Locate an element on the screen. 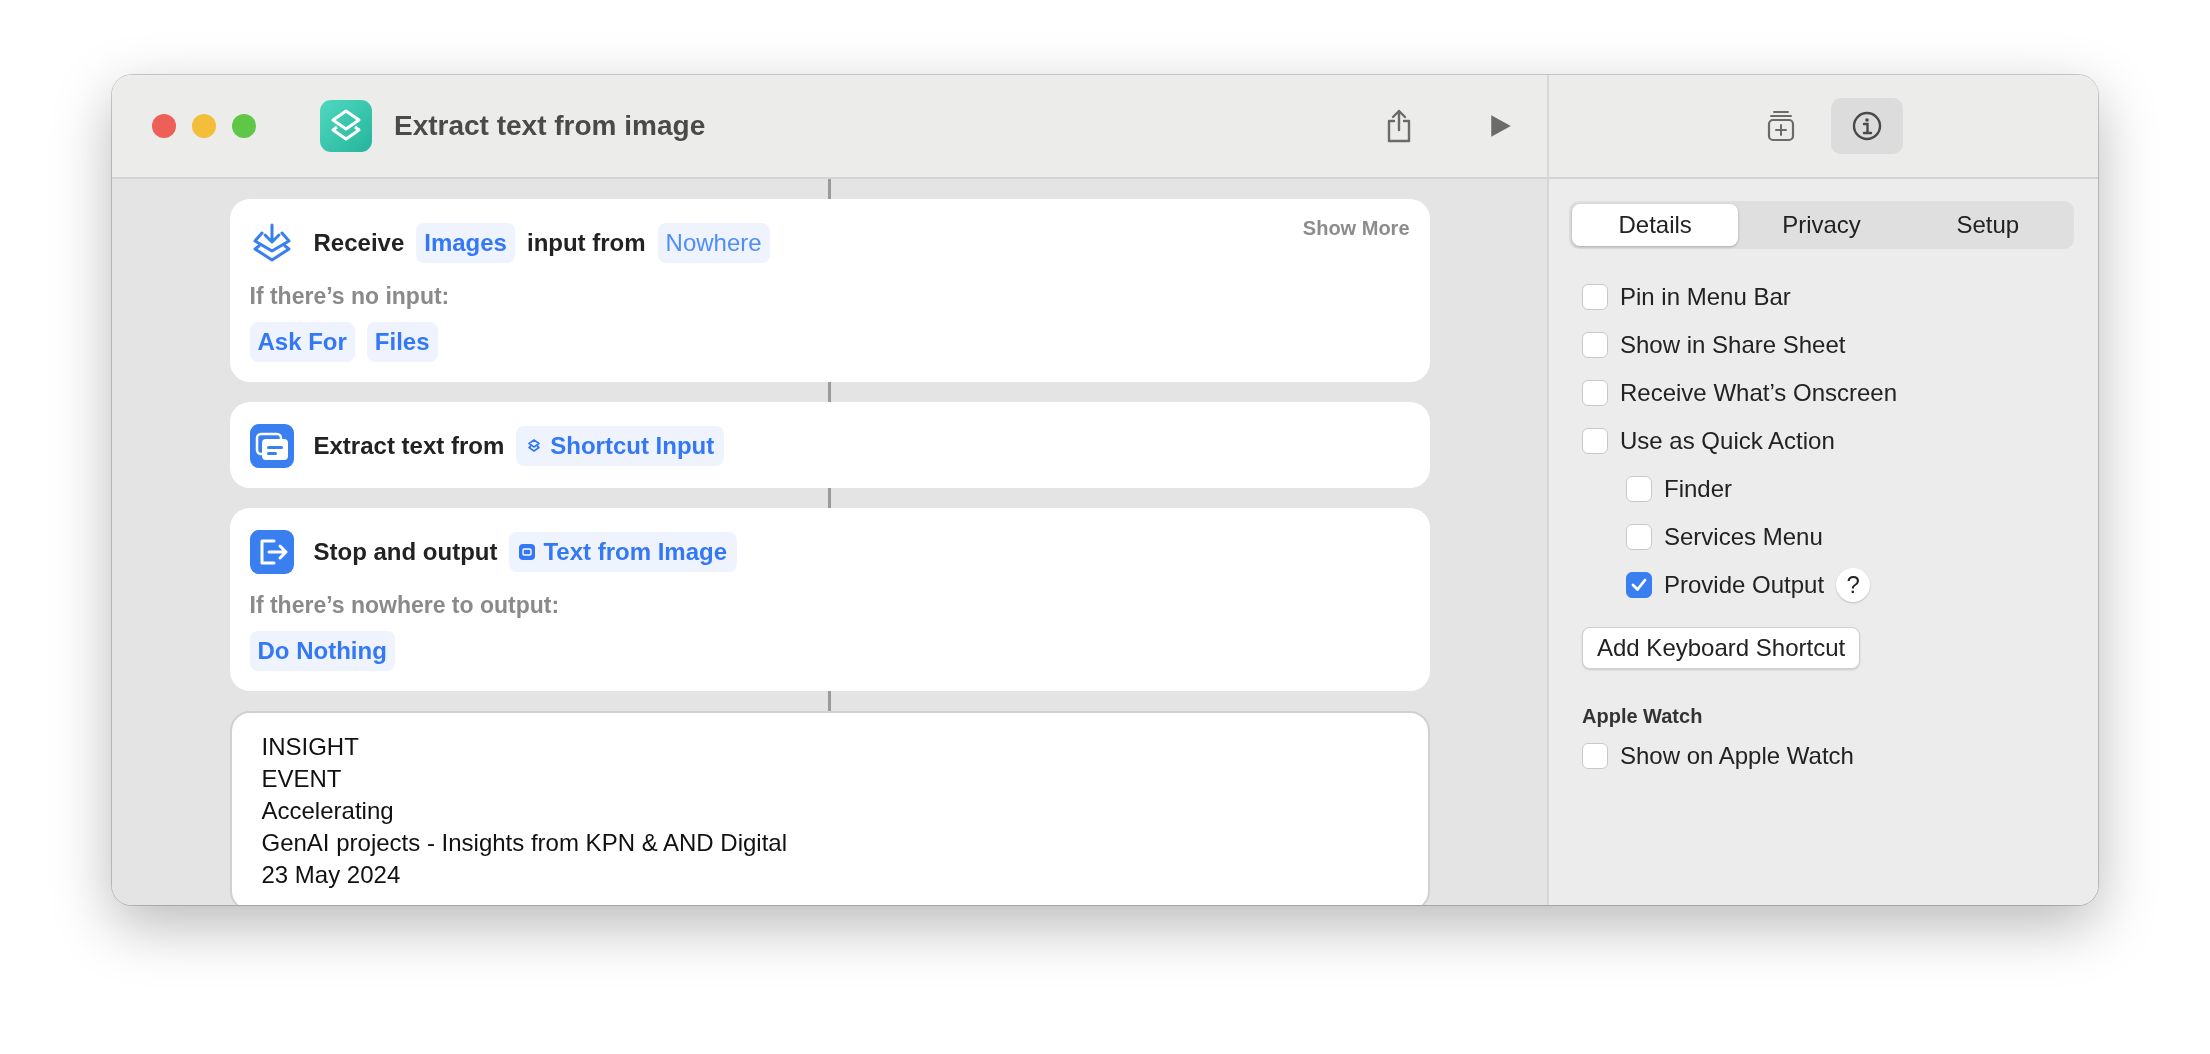 Image resolution: width=2210 pixels, height=1054 pixels. info-icon is located at coordinates (1866, 126).